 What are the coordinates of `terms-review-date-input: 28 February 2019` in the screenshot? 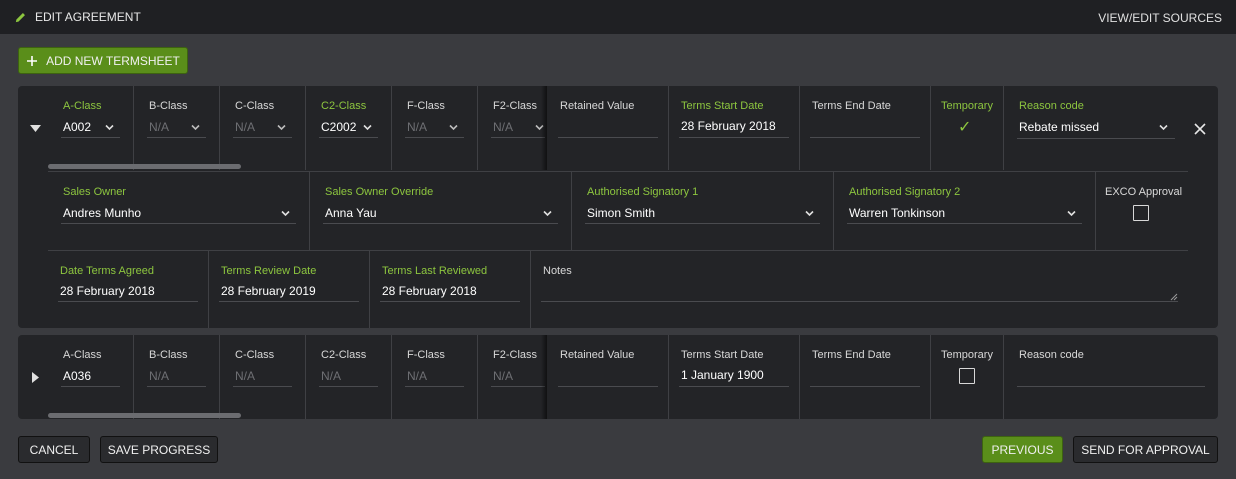 It's located at (268, 291).